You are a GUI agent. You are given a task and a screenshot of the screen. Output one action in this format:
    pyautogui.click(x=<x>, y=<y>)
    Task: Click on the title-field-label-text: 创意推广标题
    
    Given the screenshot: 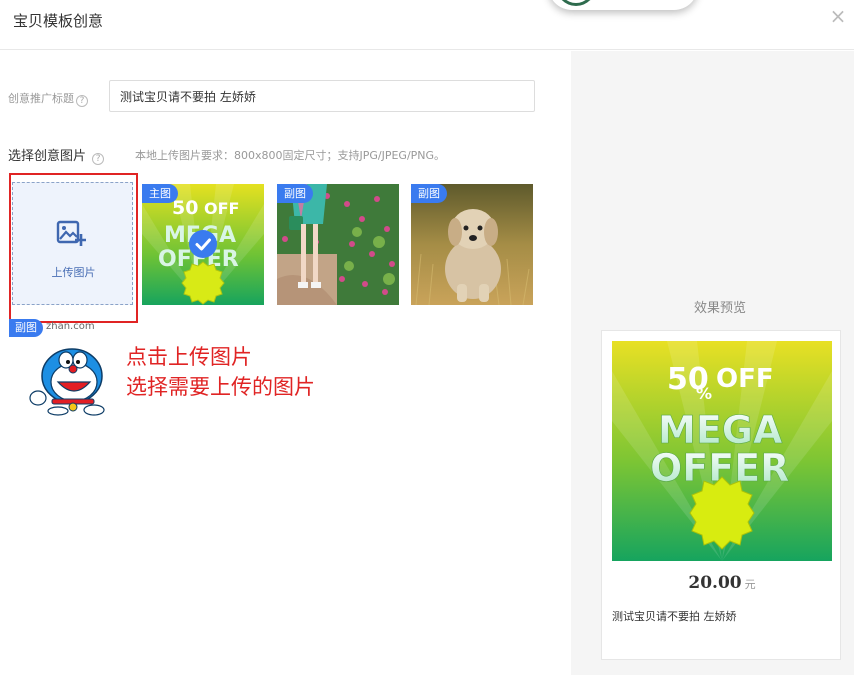 What is the action you would take?
    pyautogui.click(x=41, y=98)
    